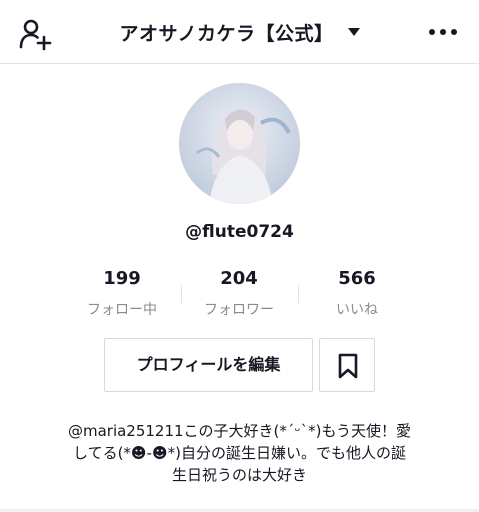 The width and height of the screenshot is (479, 512). What do you see at coordinates (239, 143) in the screenshot?
I see `profile-avatar` at bounding box center [239, 143].